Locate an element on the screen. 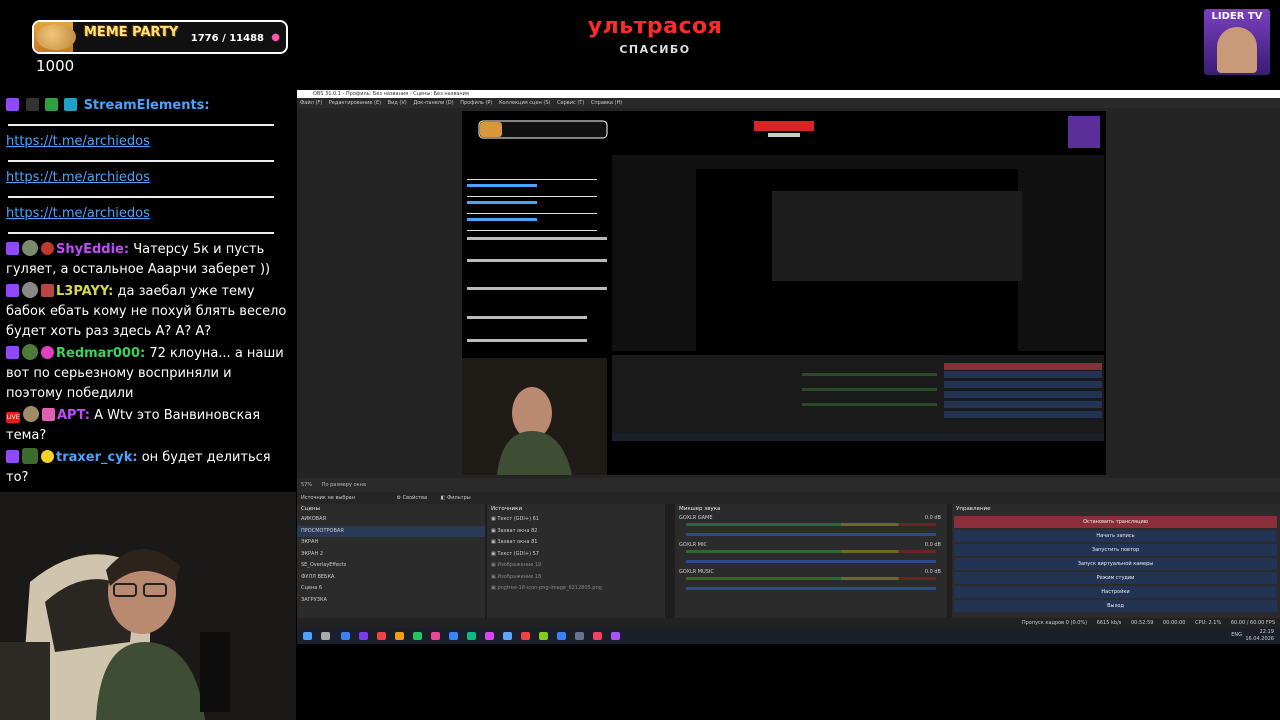 The width and height of the screenshot is (1280, 720). virtual-camera-button: Запуск виртуальной камеры is located at coordinates (1115, 564).